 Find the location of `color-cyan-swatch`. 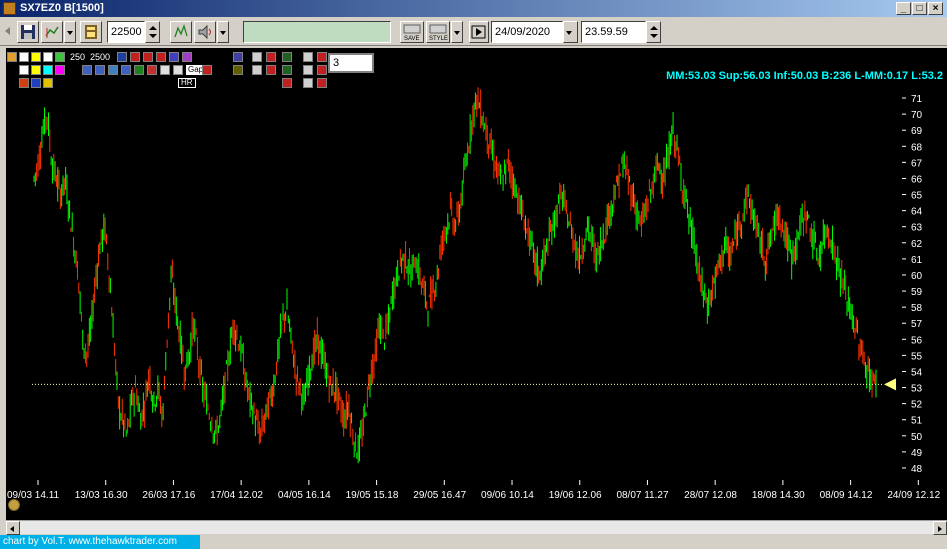

color-cyan-swatch is located at coordinates (48, 70).